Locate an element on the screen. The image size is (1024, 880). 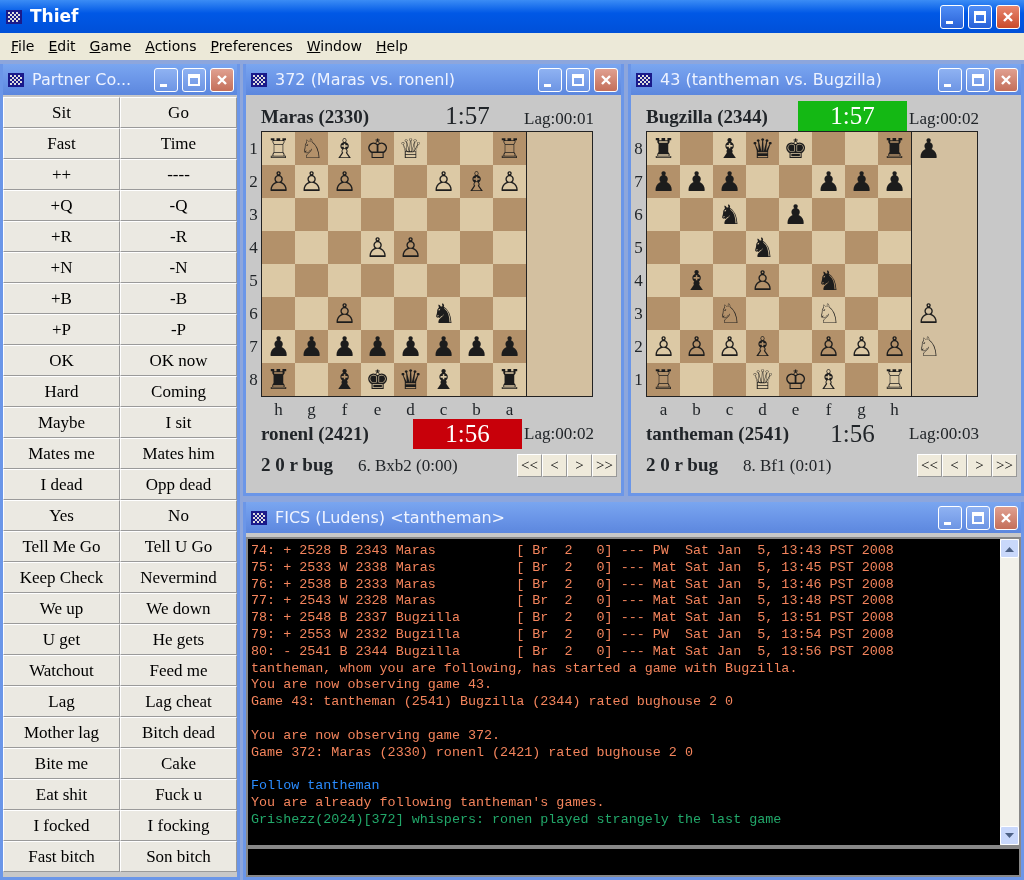
message-button: Maybe is located at coordinates (61, 422).